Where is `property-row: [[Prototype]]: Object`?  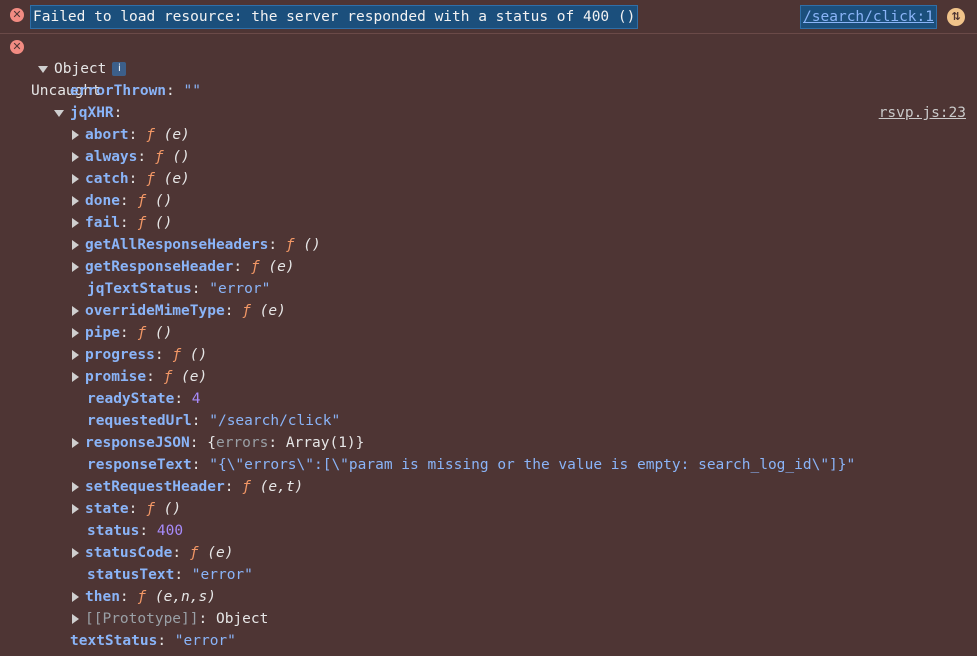 property-row: [[Prototype]]: Object is located at coordinates (169, 619).